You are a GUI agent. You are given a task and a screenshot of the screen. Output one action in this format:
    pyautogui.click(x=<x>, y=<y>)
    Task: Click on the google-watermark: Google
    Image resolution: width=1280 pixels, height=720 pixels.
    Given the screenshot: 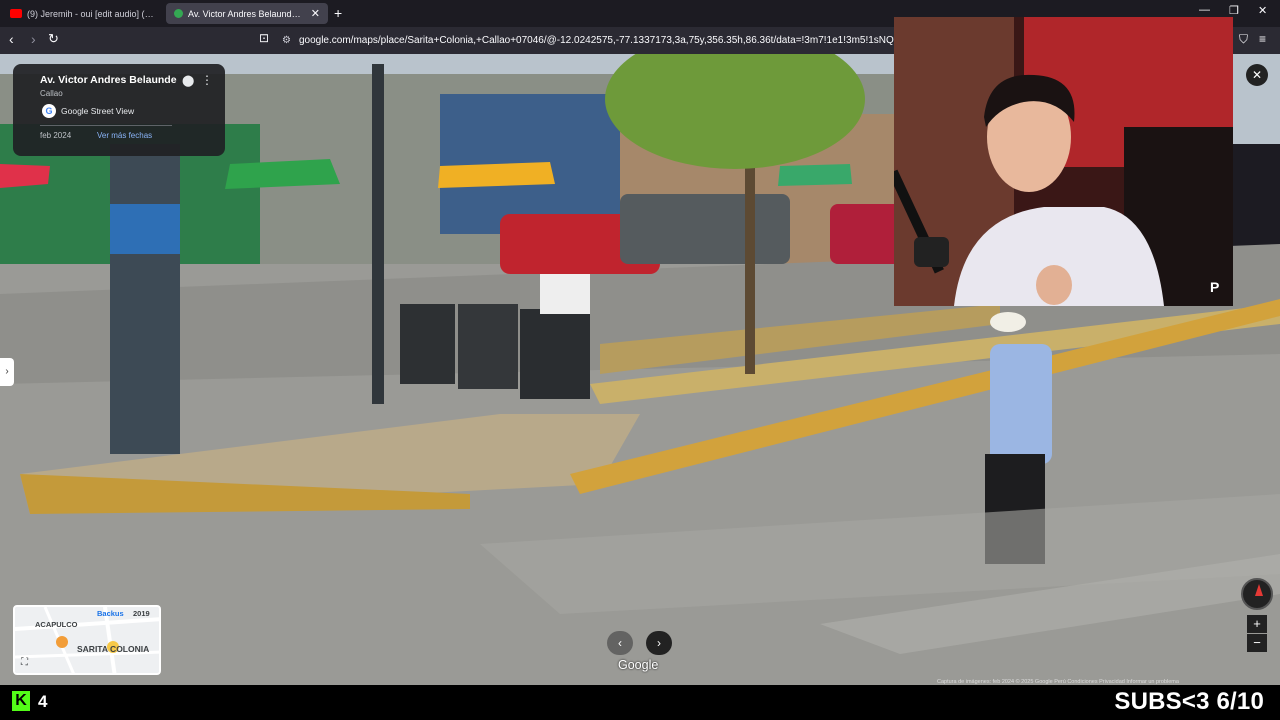 What is the action you would take?
    pyautogui.click(x=638, y=665)
    